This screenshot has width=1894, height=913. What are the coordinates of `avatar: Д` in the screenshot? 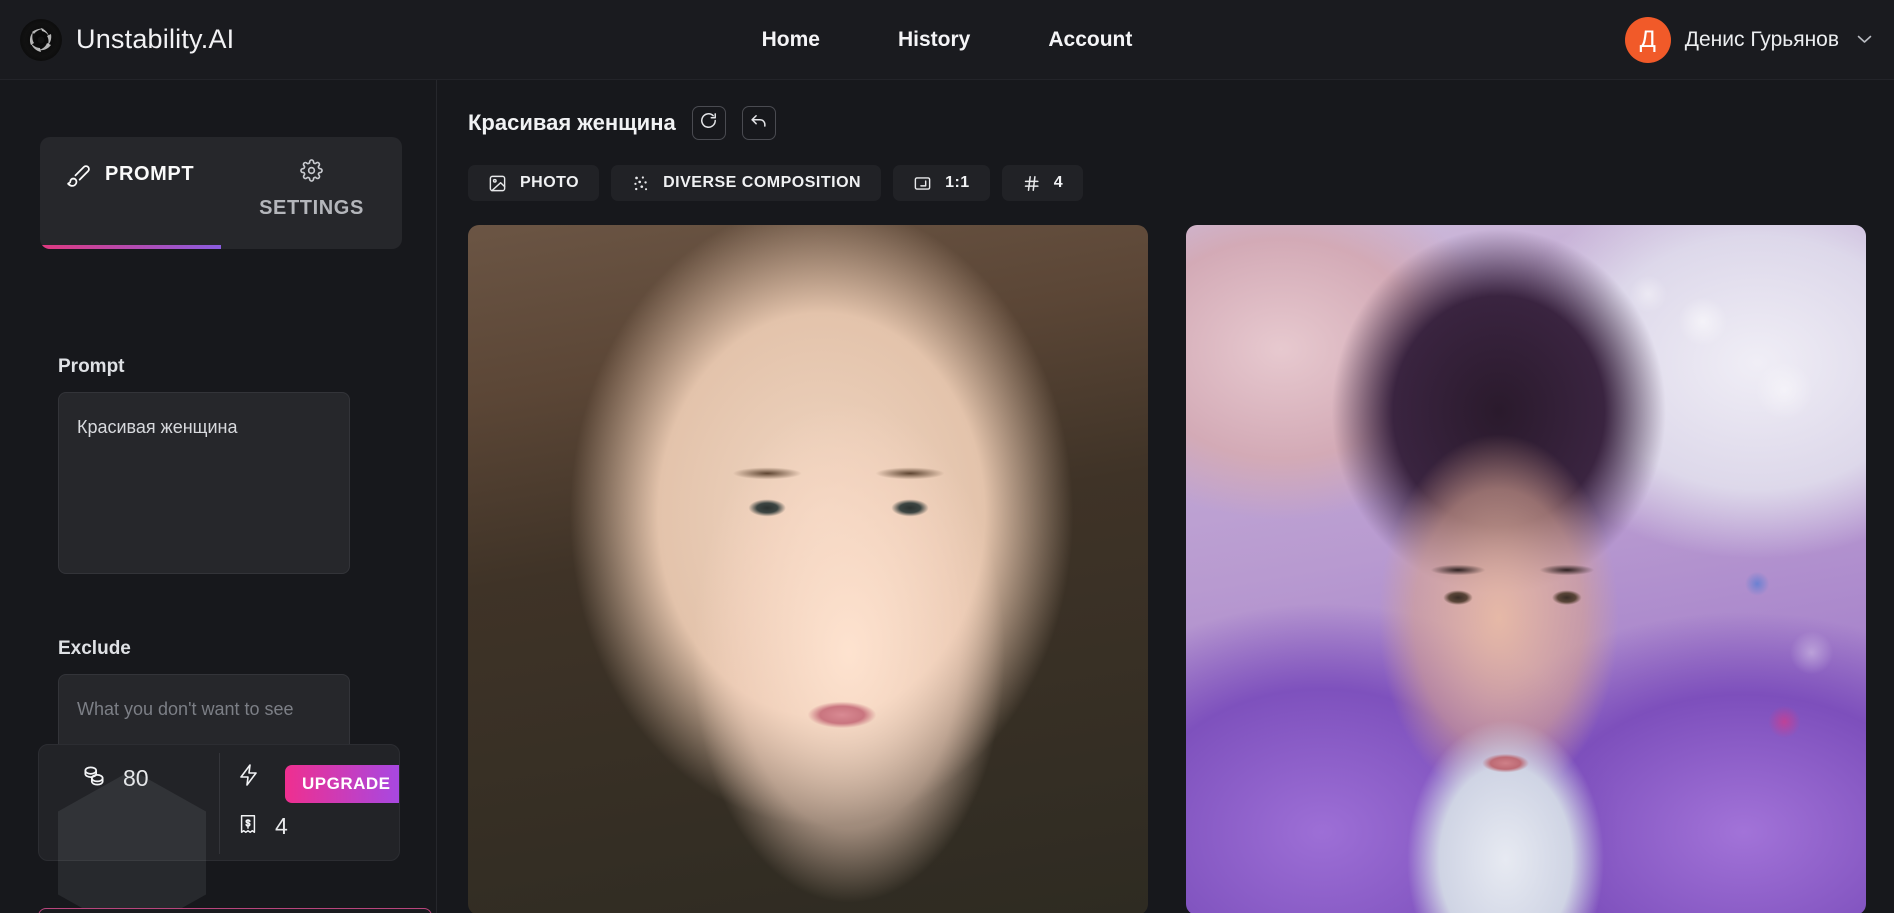 It's located at (1647, 39).